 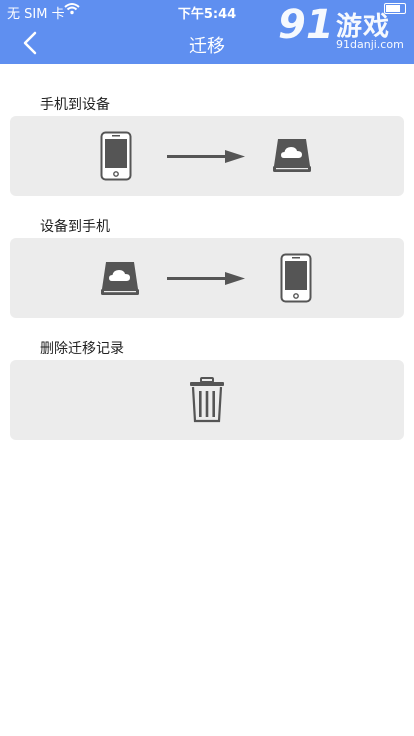 I want to click on section-label-device-to-phone: 设备到手机, so click(x=75, y=227).